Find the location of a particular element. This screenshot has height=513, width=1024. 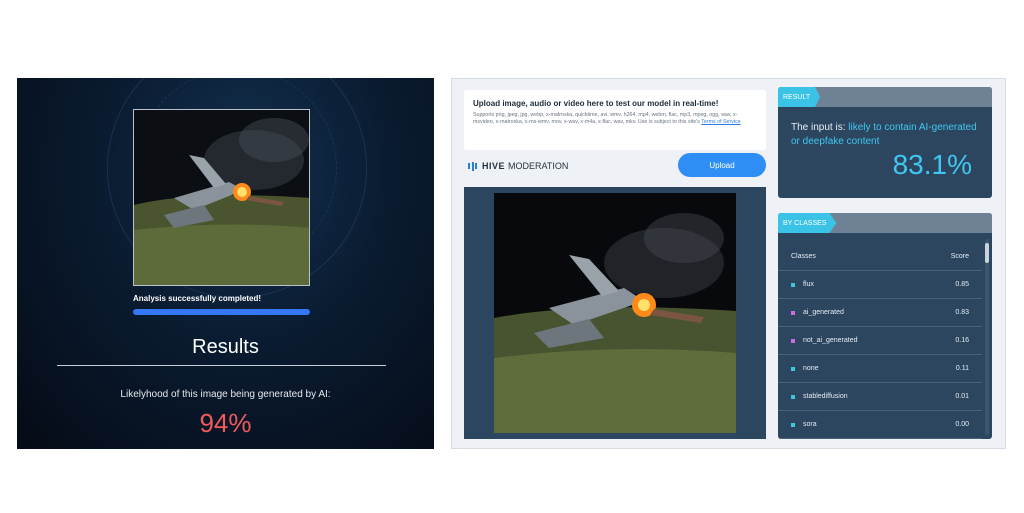

result-percent: 83.1% is located at coordinates (932, 164).